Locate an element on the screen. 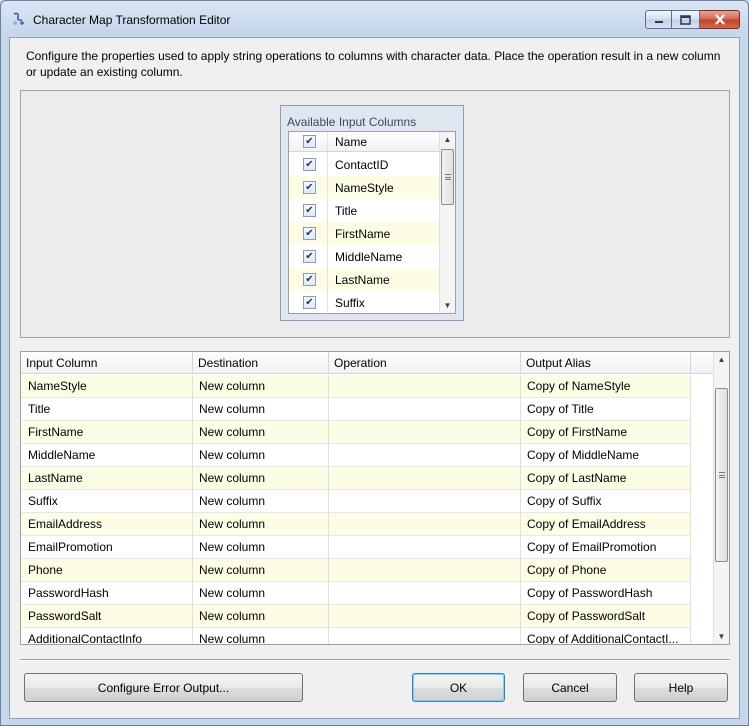 Image resolution: width=749 pixels, height=726 pixels. close-icon is located at coordinates (719, 19).